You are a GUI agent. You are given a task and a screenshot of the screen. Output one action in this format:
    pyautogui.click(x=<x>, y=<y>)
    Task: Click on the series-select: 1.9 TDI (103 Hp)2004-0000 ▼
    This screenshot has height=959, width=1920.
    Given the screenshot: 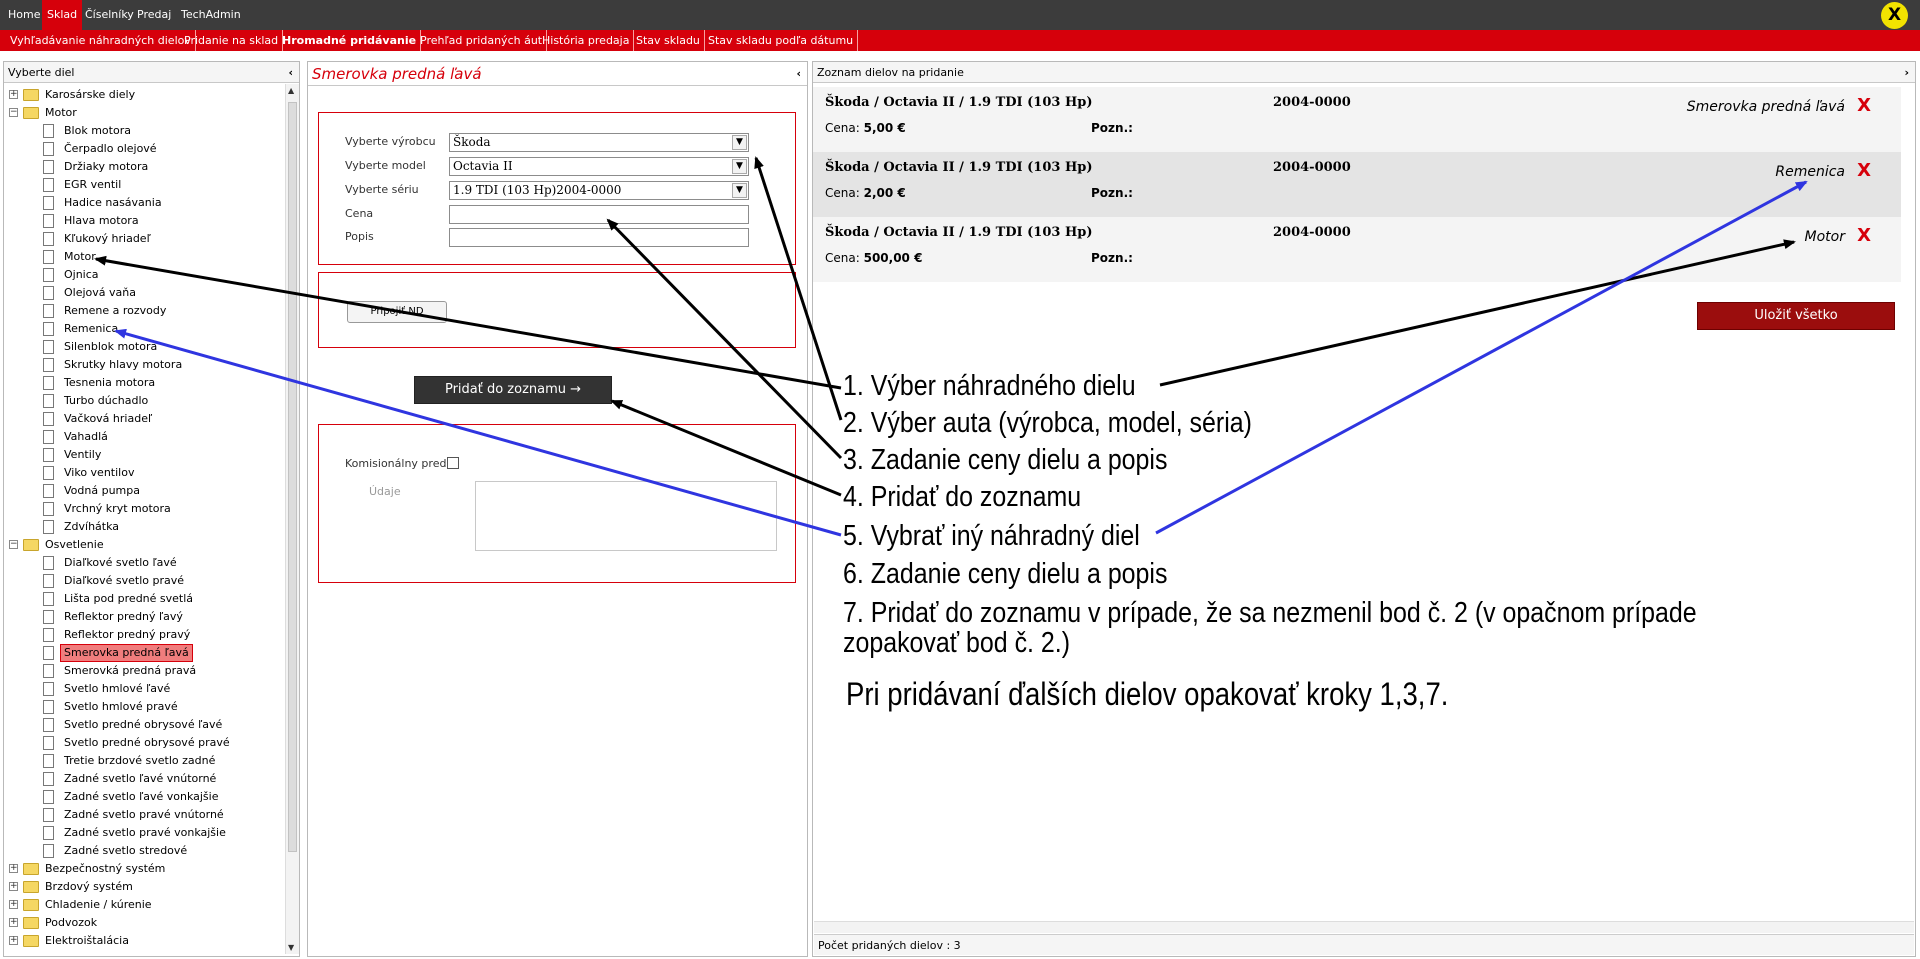 What is the action you would take?
    pyautogui.click(x=599, y=190)
    